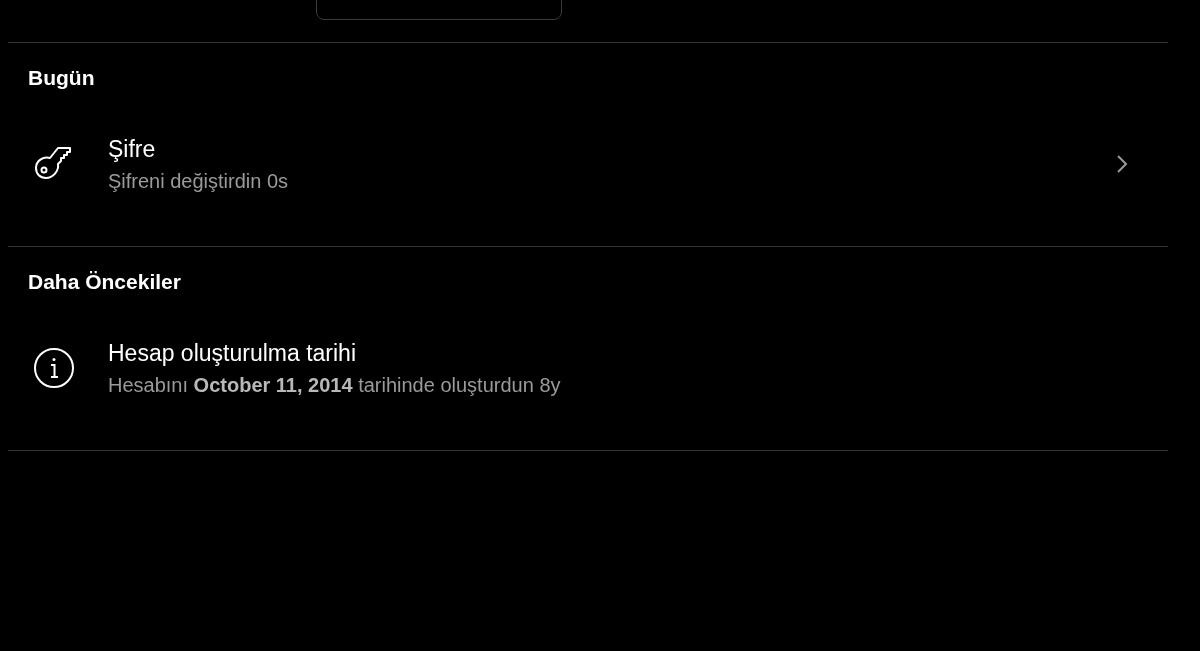  What do you see at coordinates (54, 367) in the screenshot?
I see `info-icon` at bounding box center [54, 367].